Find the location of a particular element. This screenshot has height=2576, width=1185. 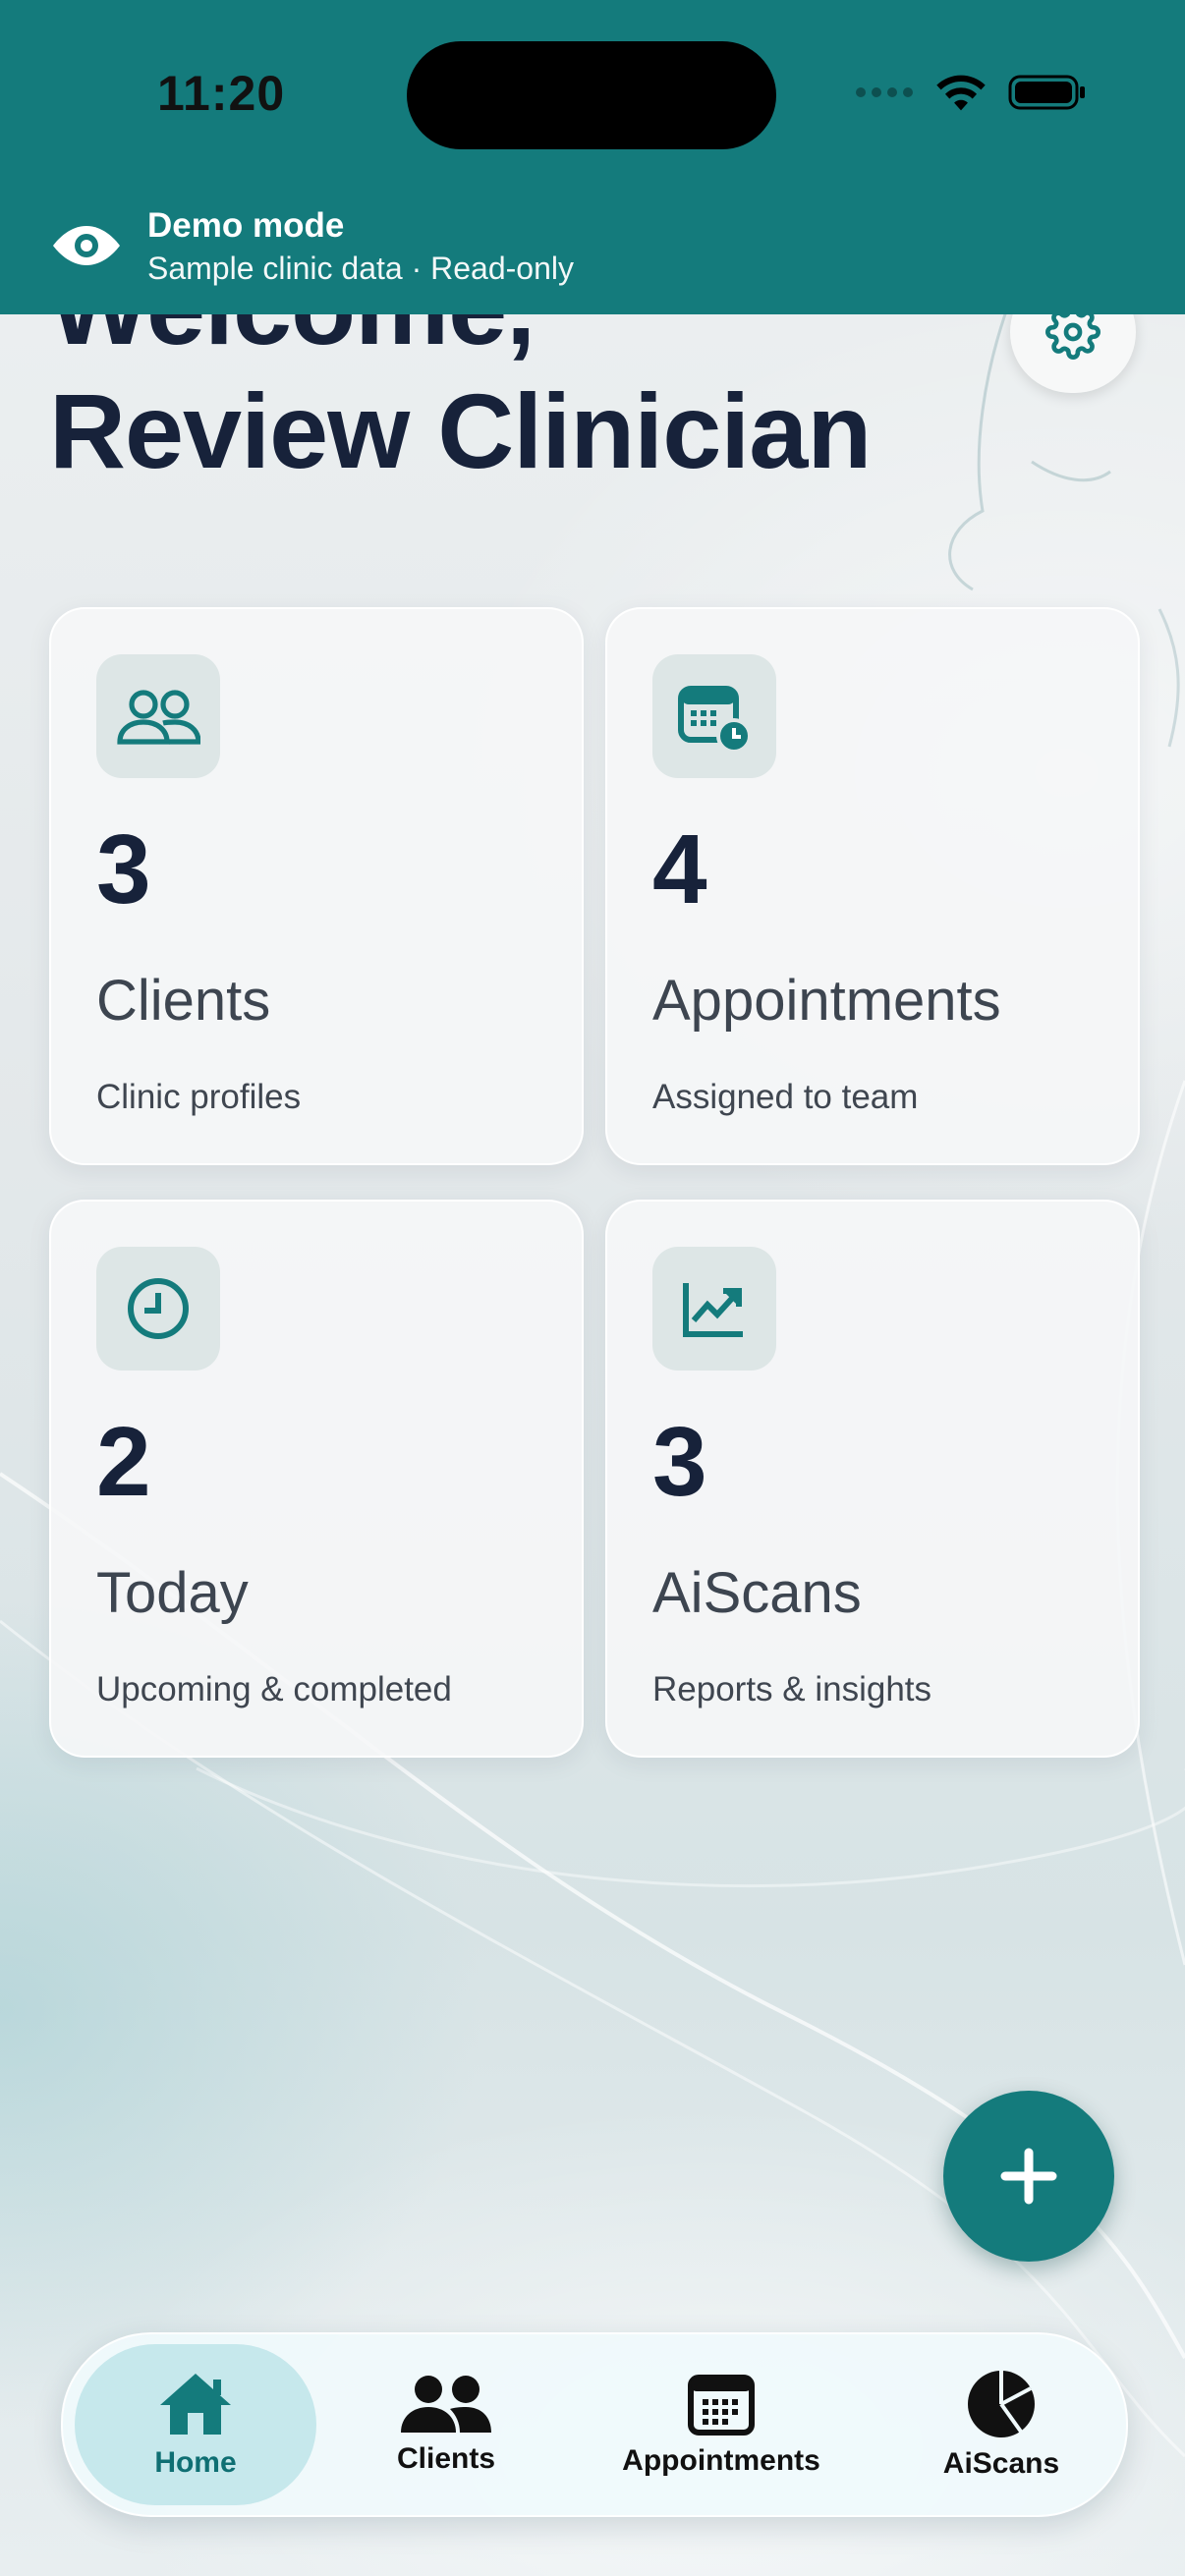

stat-card-clients: 3 Clients Clinic profiles is located at coordinates (317, 886).